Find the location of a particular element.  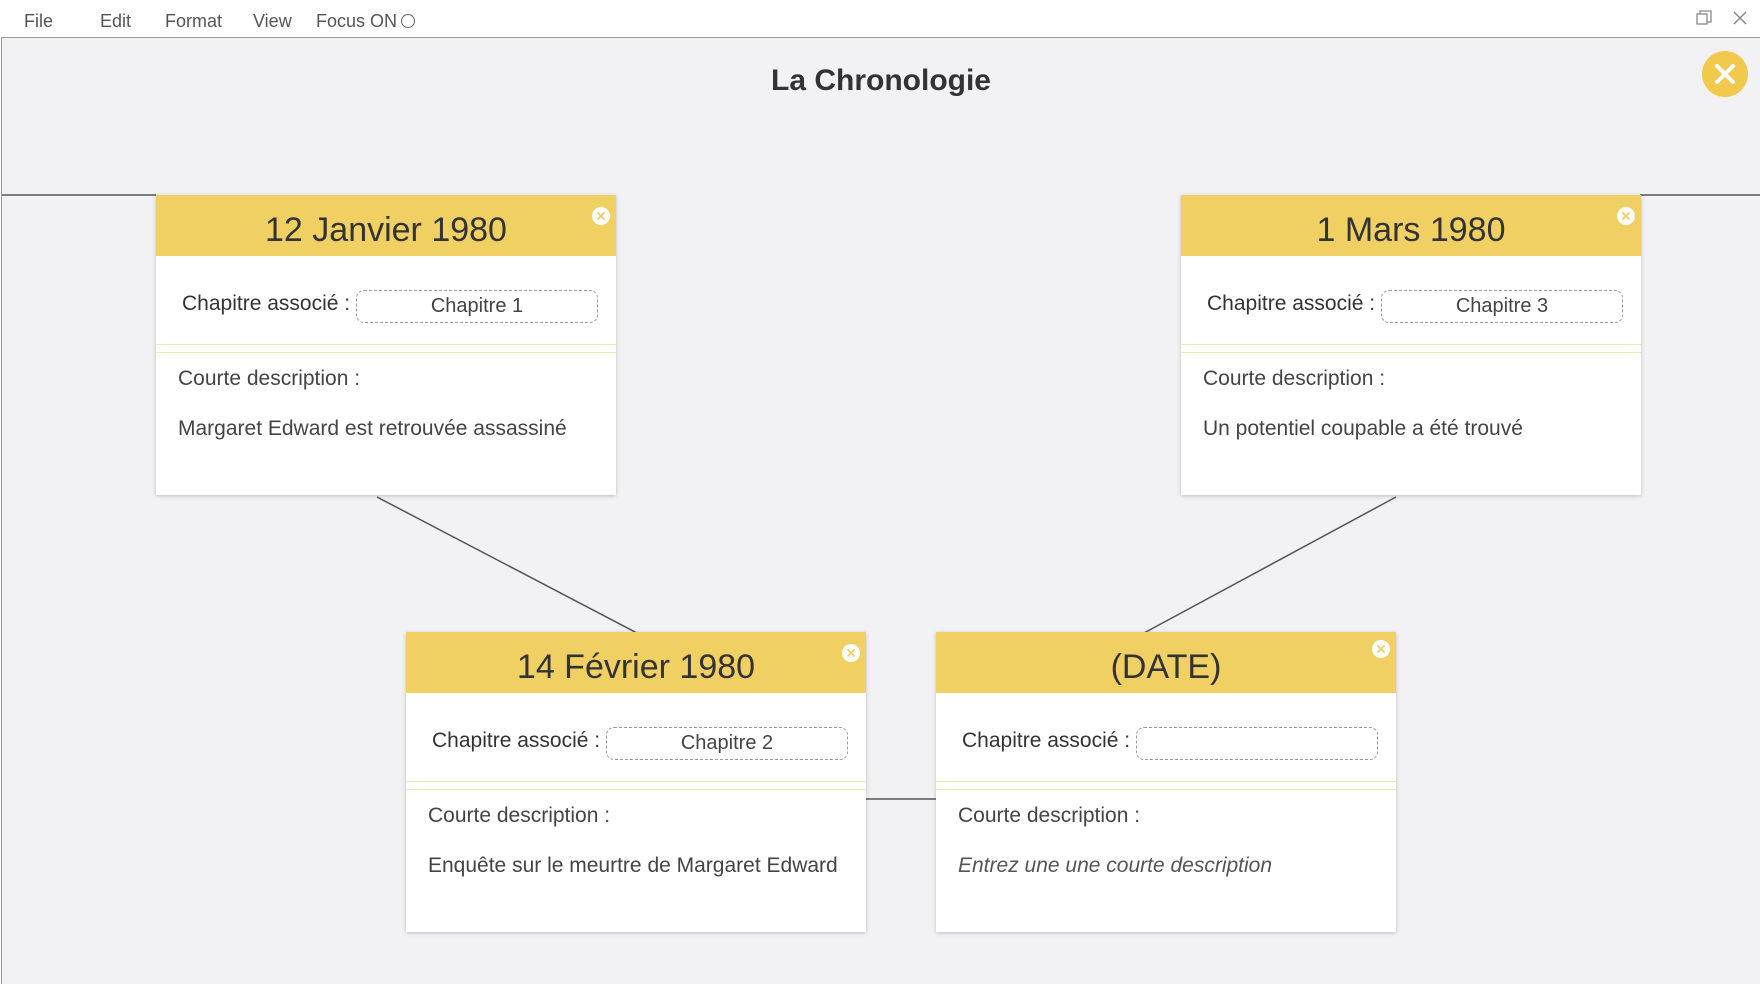

description-field: Margaret Edward est retrouvée assassiné is located at coordinates (372, 429).